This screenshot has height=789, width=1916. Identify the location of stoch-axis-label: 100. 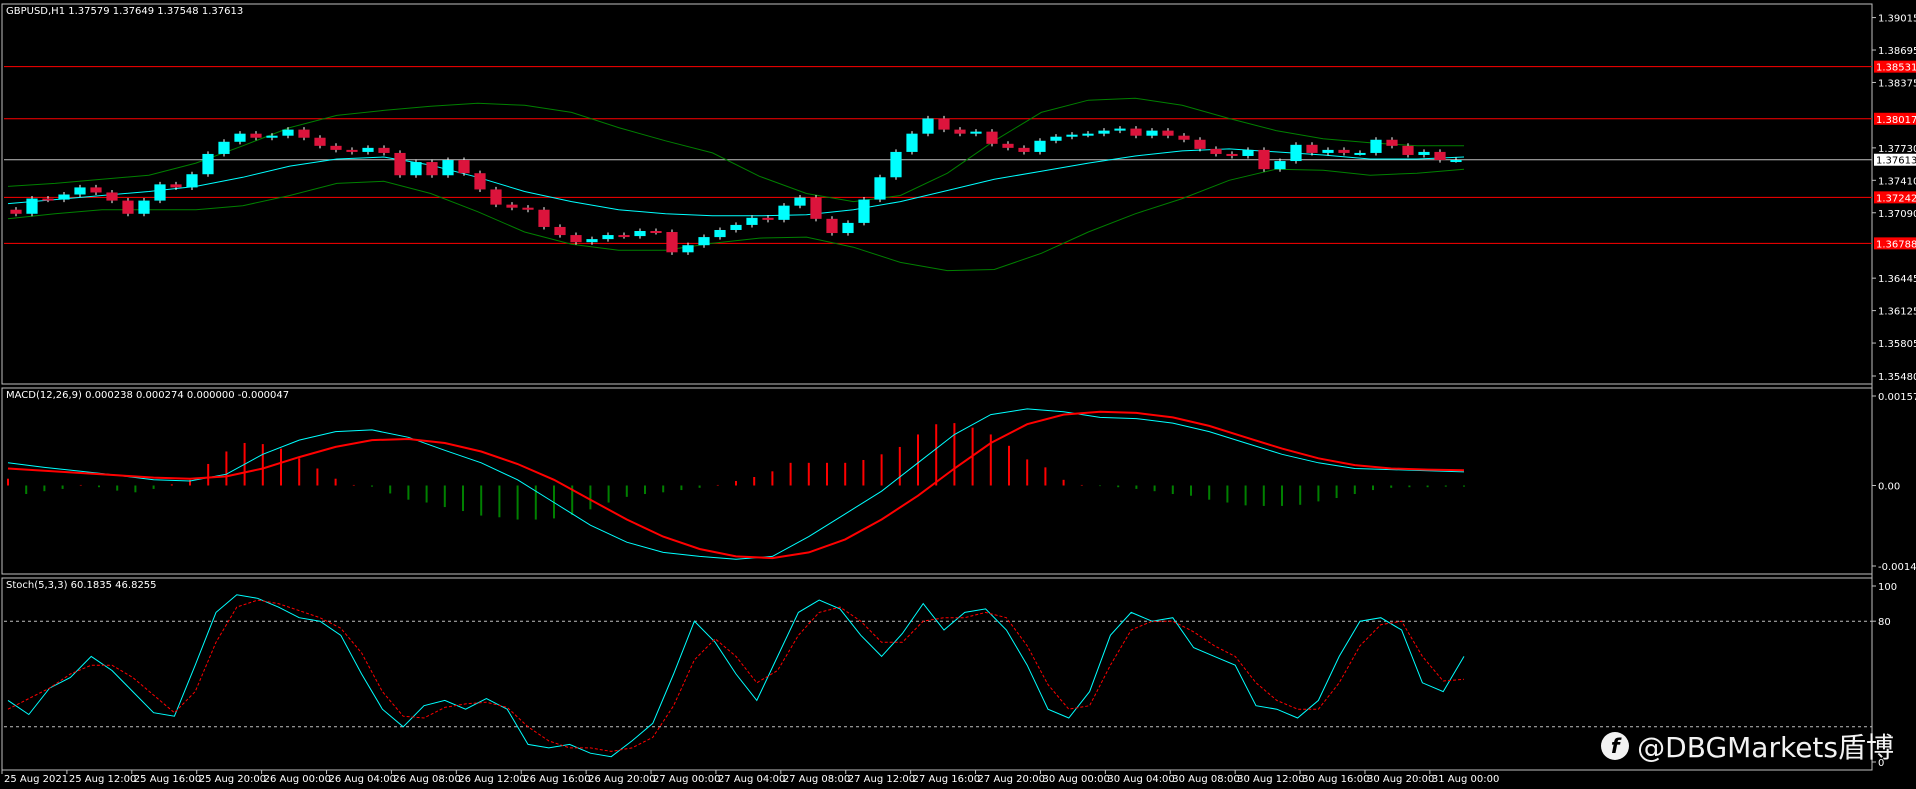
(1887, 587).